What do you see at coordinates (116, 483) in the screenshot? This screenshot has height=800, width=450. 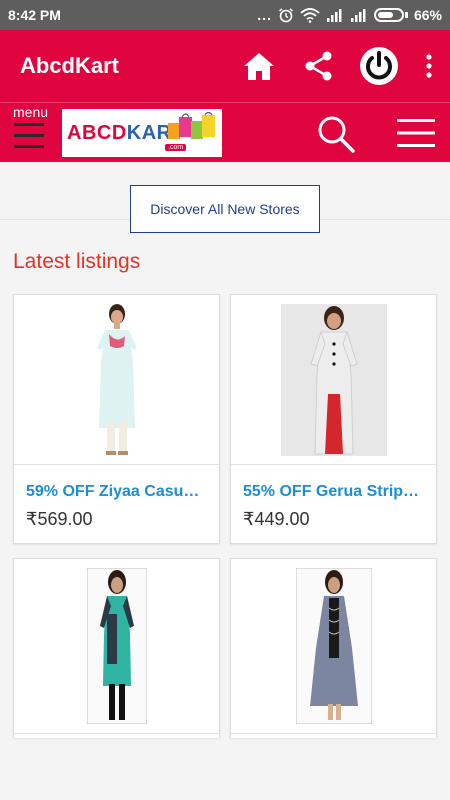 I see `product-name: 59% OFF Ziyaa Casual Kurta` at bounding box center [116, 483].